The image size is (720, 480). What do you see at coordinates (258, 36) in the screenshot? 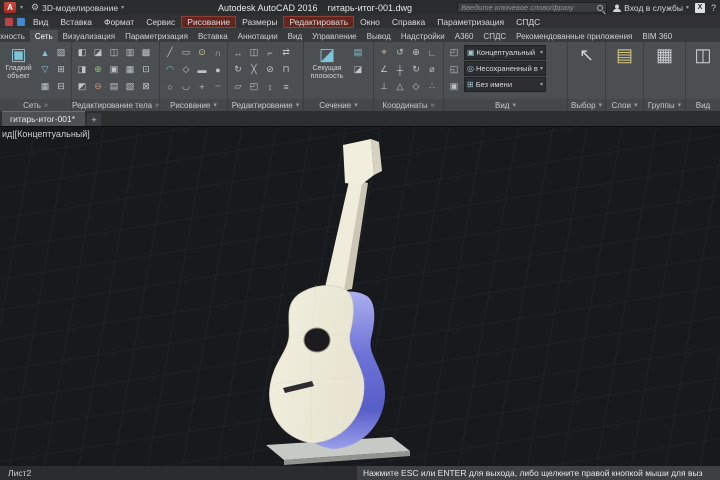
I see `tab-annotacii: Аннотации` at bounding box center [258, 36].